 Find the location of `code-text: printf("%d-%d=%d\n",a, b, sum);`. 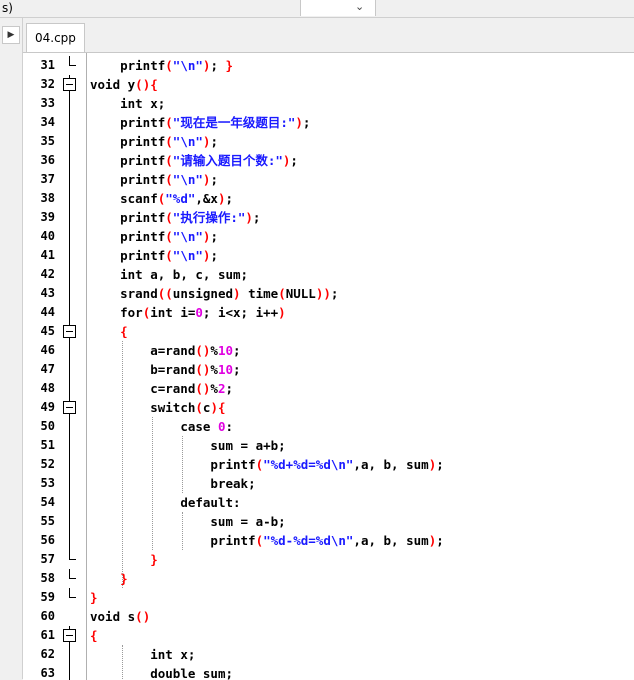

code-text: printf("%d-%d=%d\n",a, b, sum); is located at coordinates (267, 540).